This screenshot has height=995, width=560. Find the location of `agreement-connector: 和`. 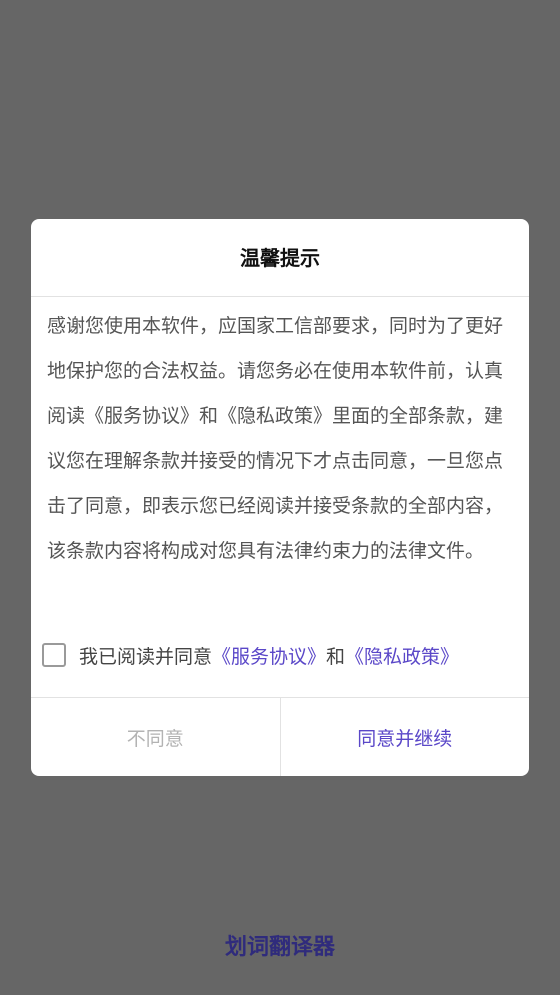

agreement-connector: 和 is located at coordinates (336, 656).